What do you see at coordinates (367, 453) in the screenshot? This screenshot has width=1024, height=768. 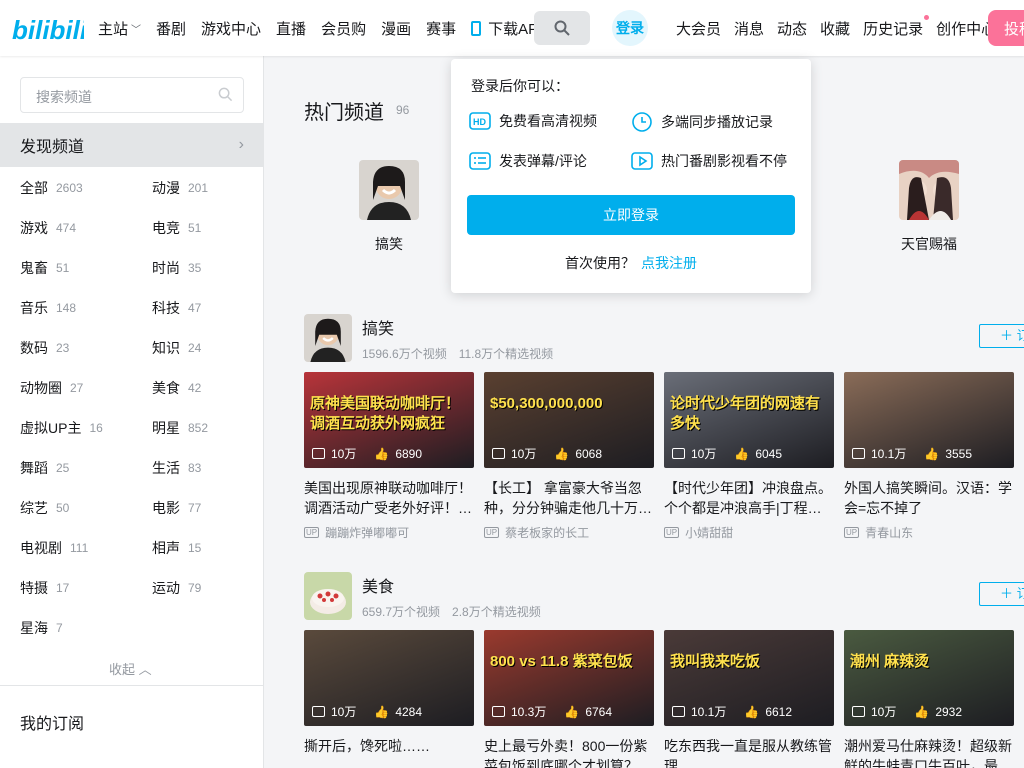 I see `video-stats: 10万 👍 6890` at bounding box center [367, 453].